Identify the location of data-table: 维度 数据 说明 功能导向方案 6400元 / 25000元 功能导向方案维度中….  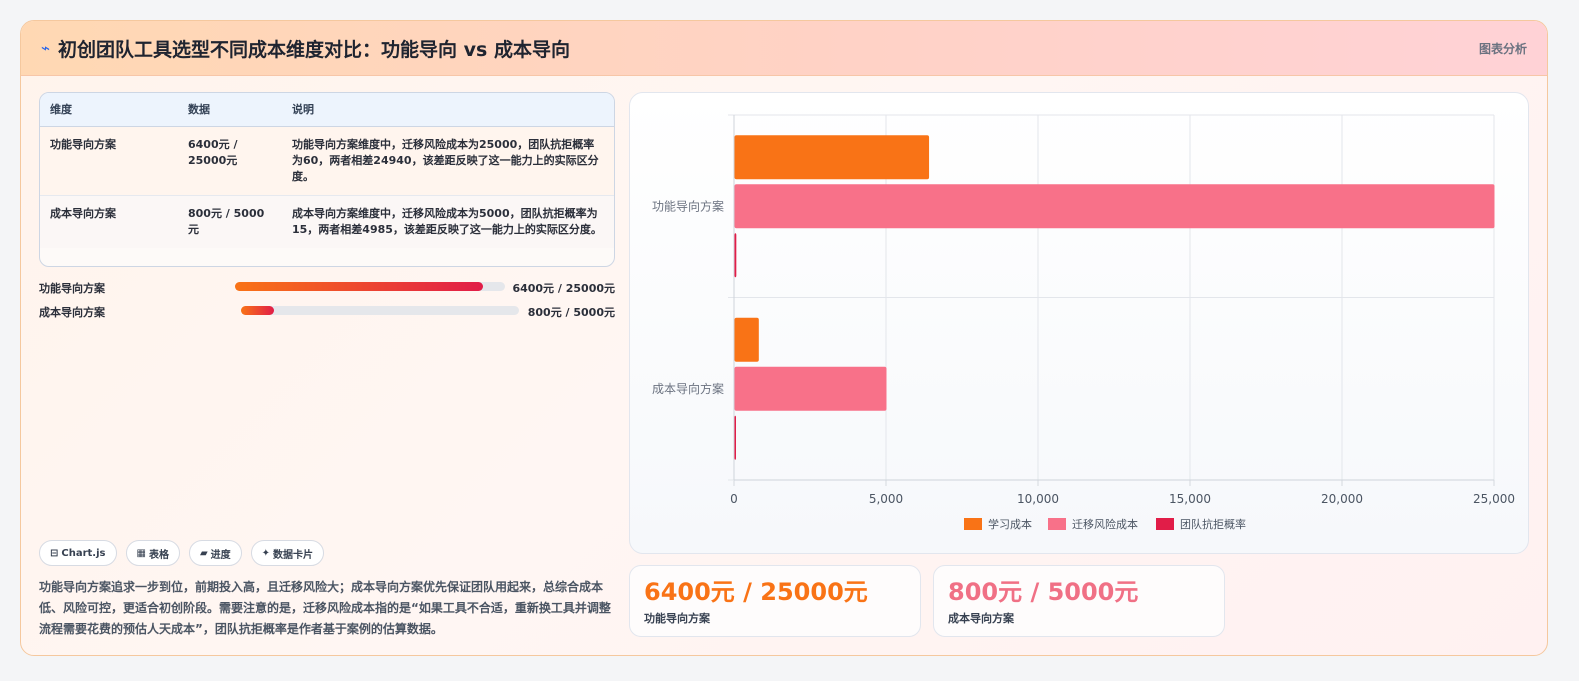
(327, 179).